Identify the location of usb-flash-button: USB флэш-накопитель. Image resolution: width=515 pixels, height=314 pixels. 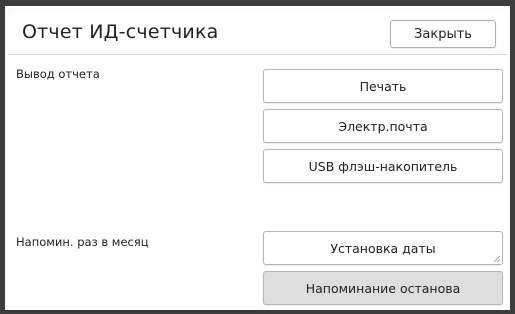
(383, 166).